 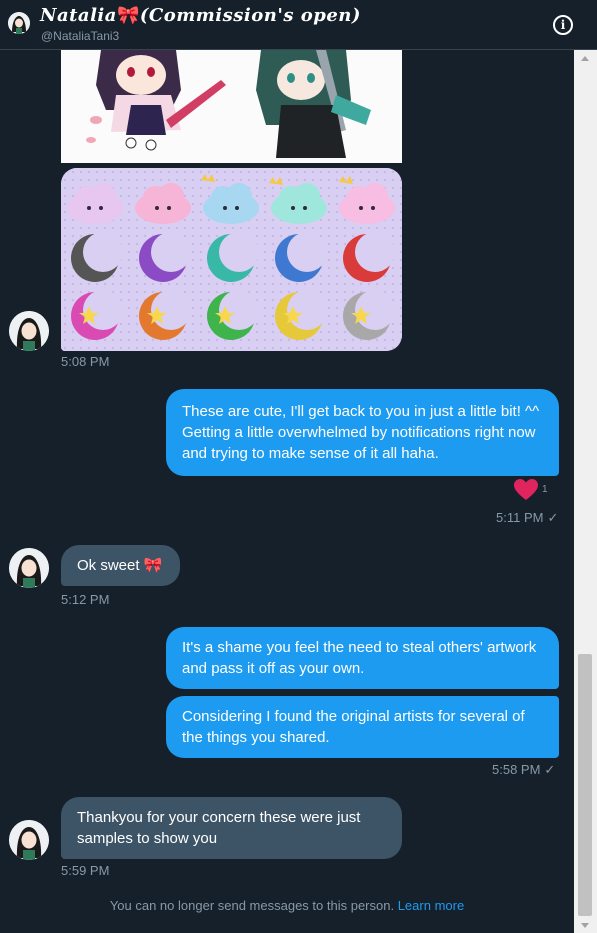 I want to click on learn-more-link: Learn more, so click(x=431, y=905).